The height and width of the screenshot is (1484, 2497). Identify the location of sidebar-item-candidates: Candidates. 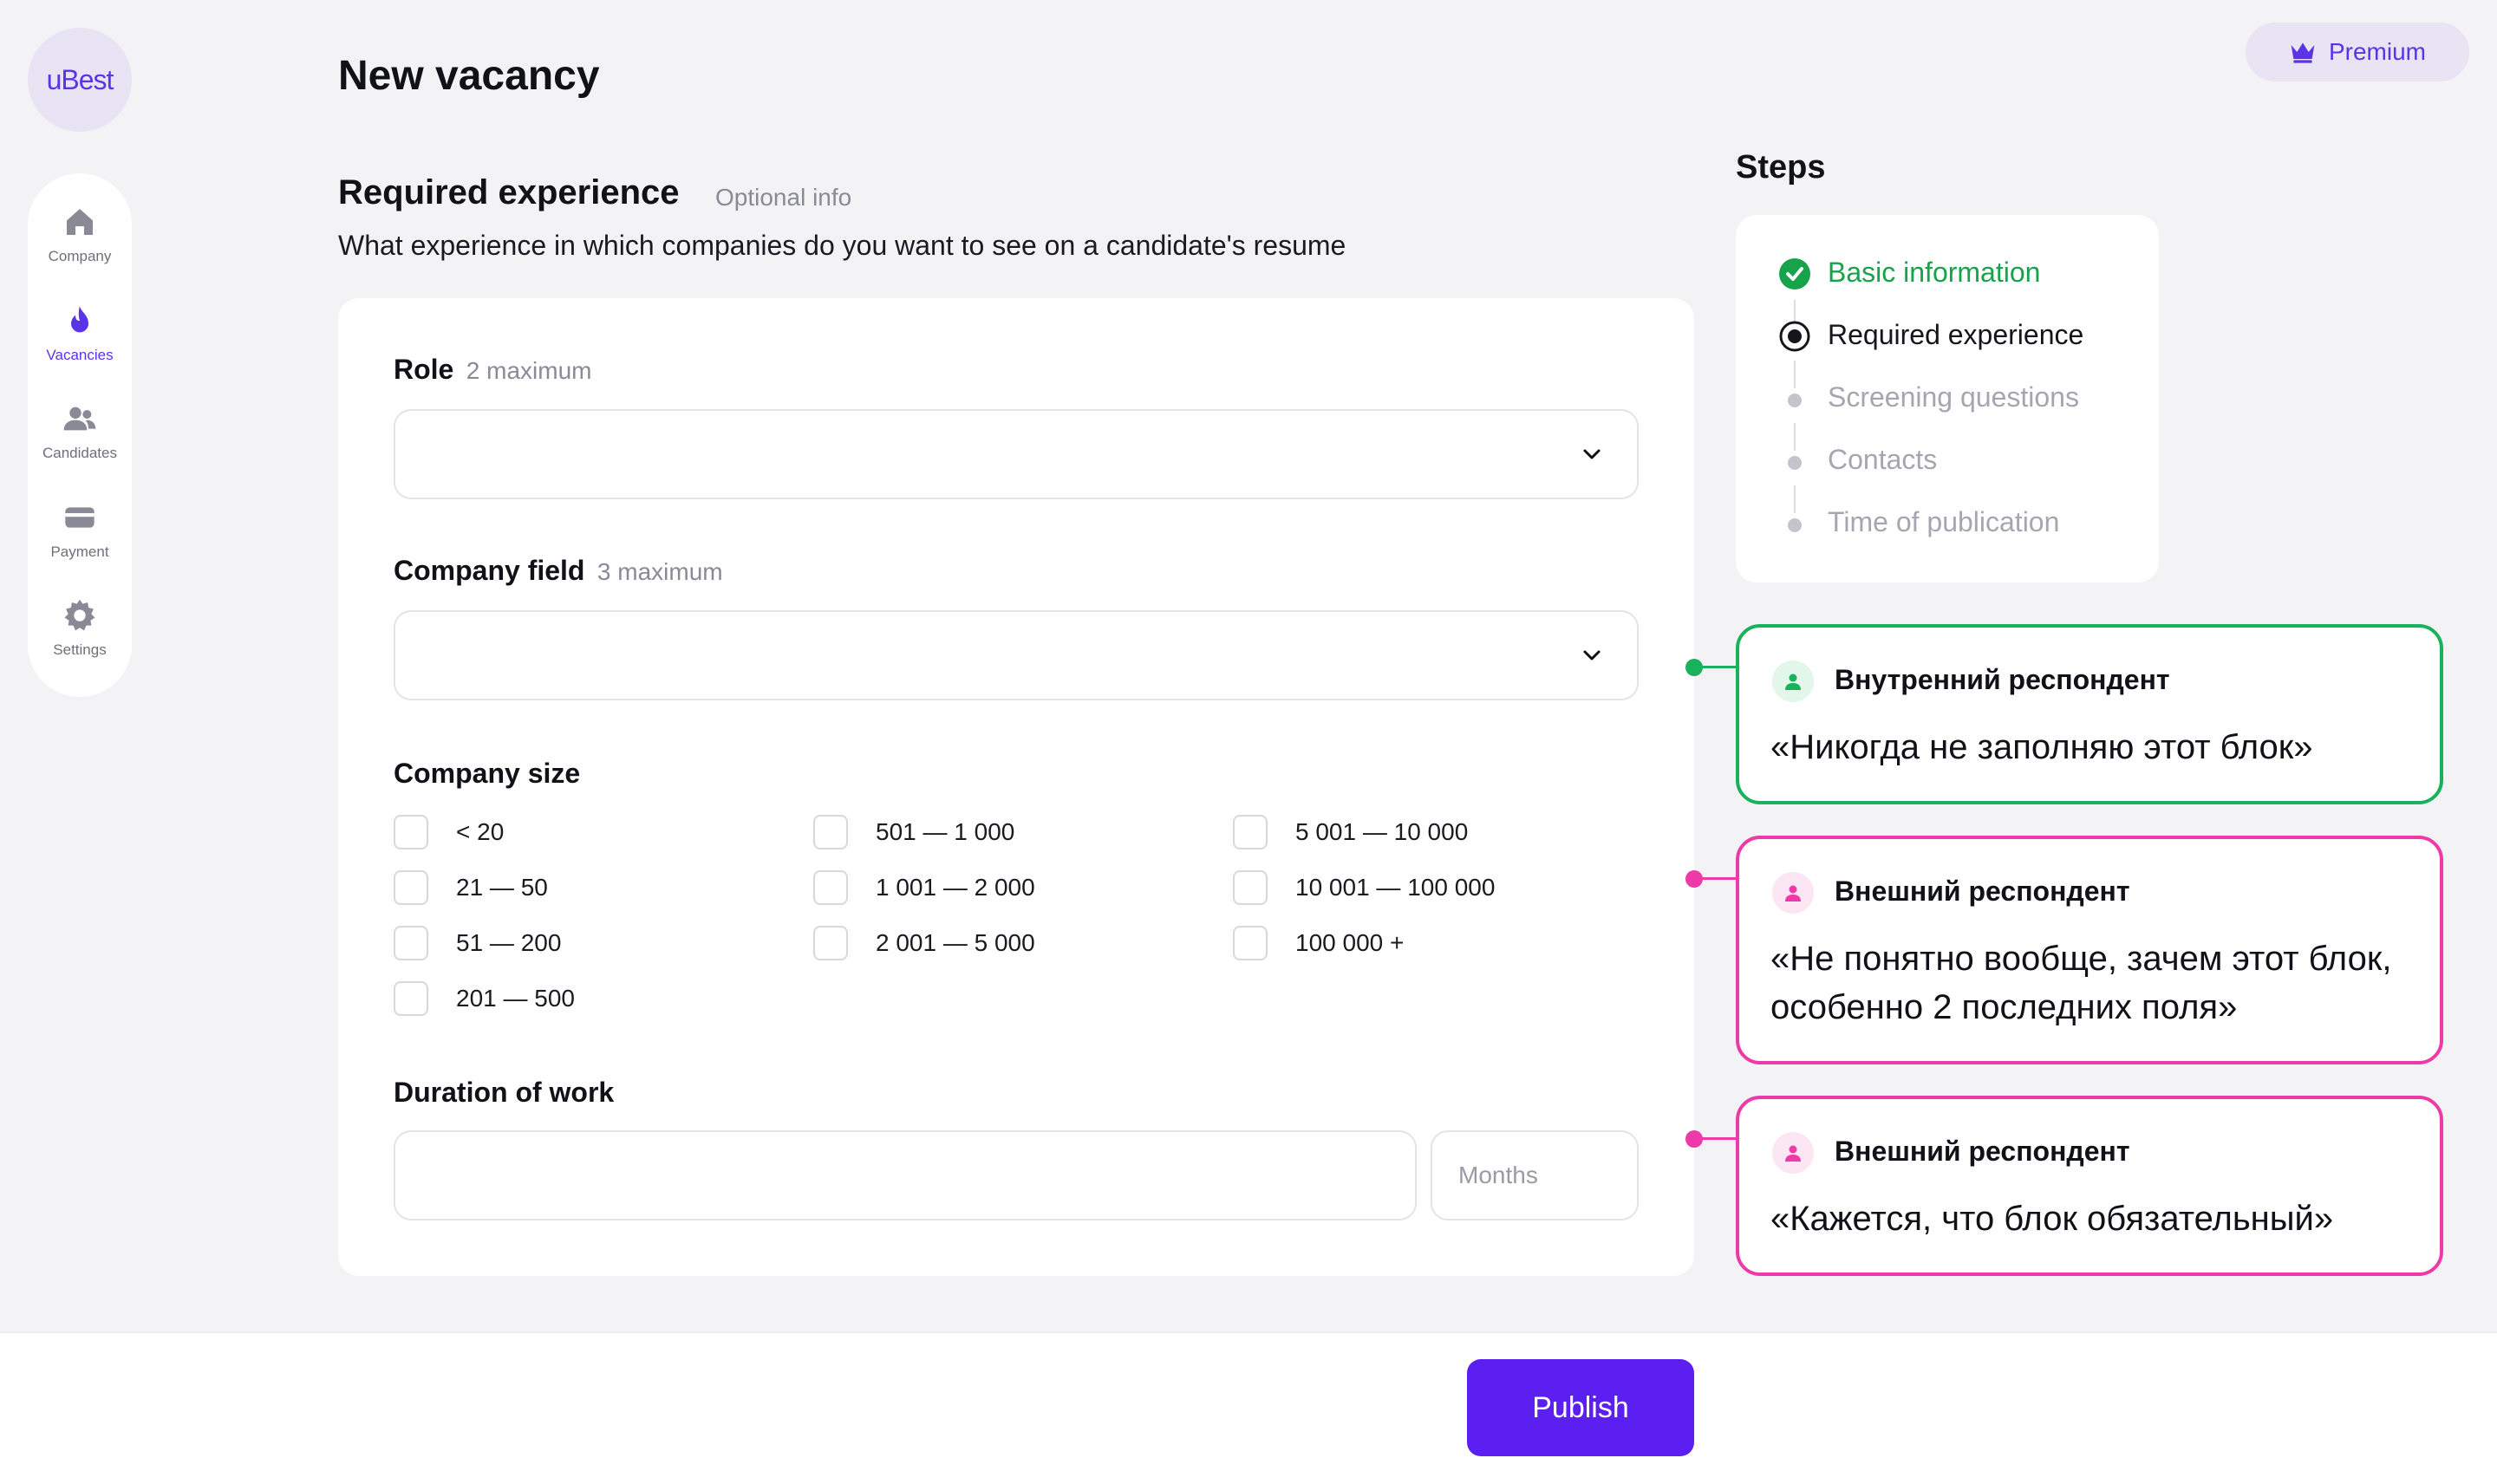
(80, 450).